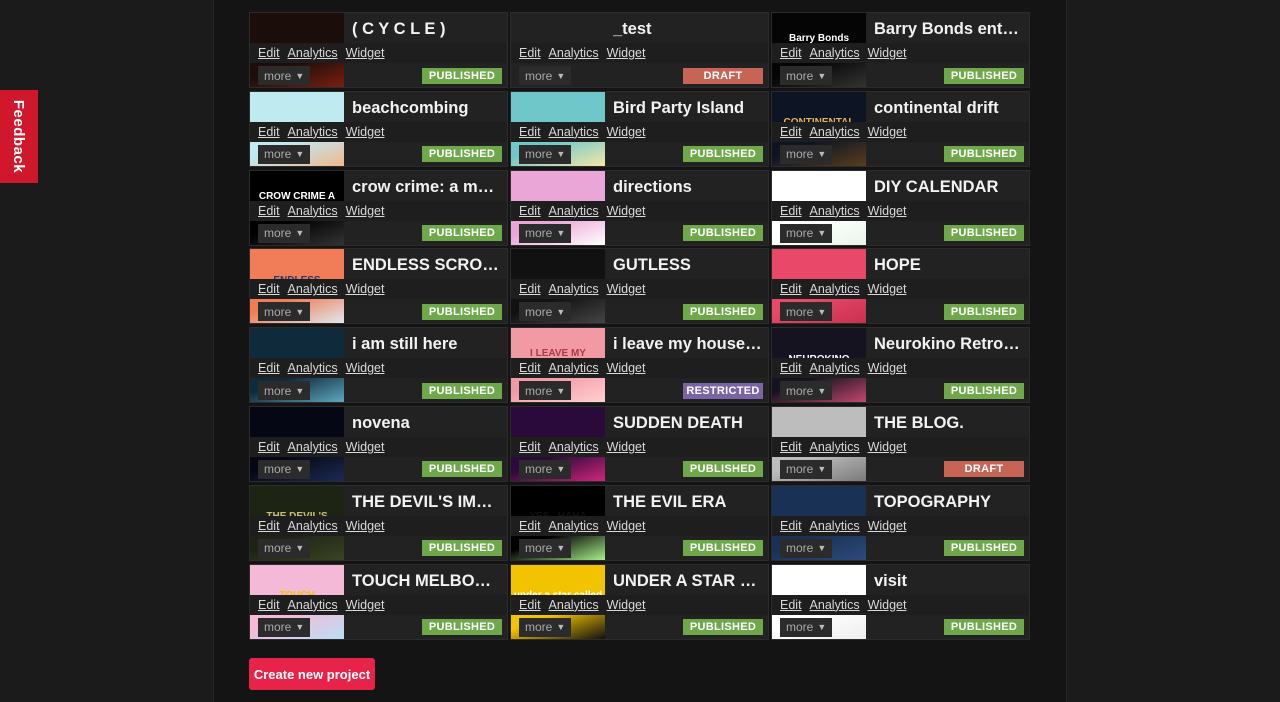 The image size is (1280, 702). I want to click on chevron-down-icon: ▼, so click(561, 469).